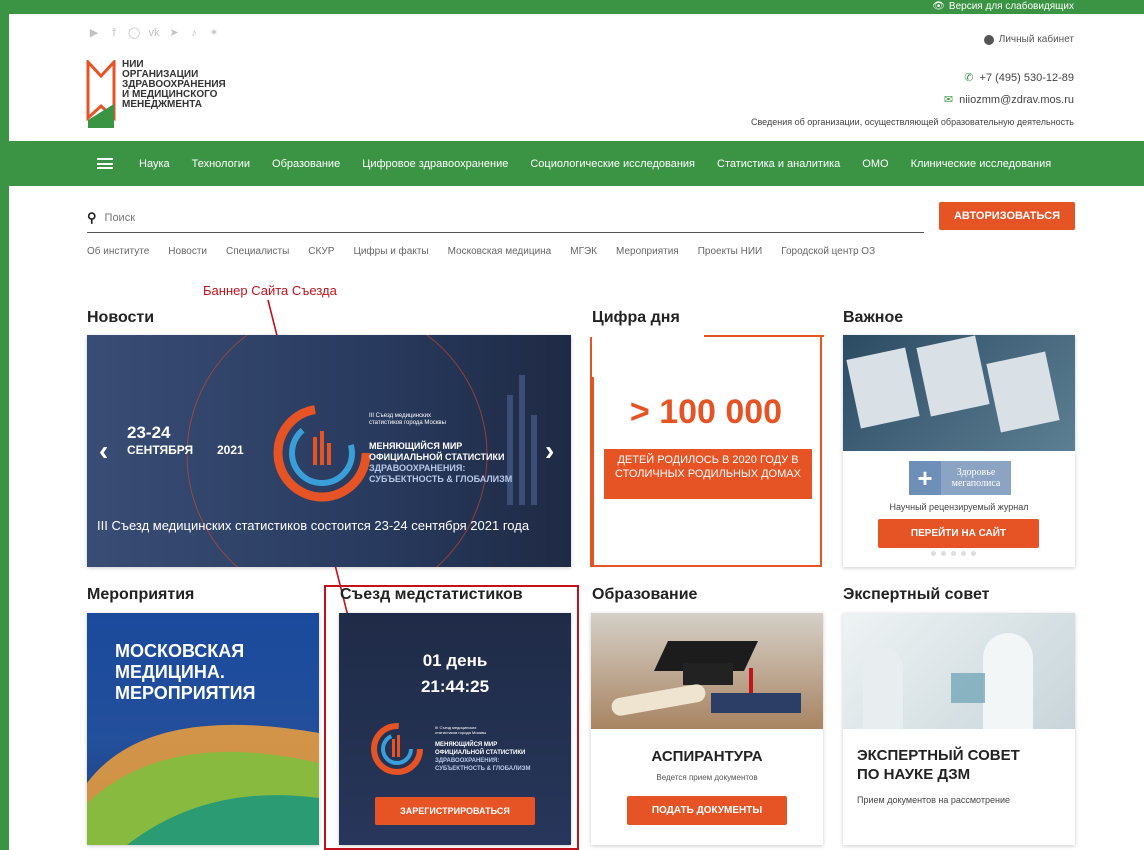 This screenshot has width=1144, height=850. What do you see at coordinates (103, 451) in the screenshot?
I see `chevron-left-icon: ‹` at bounding box center [103, 451].